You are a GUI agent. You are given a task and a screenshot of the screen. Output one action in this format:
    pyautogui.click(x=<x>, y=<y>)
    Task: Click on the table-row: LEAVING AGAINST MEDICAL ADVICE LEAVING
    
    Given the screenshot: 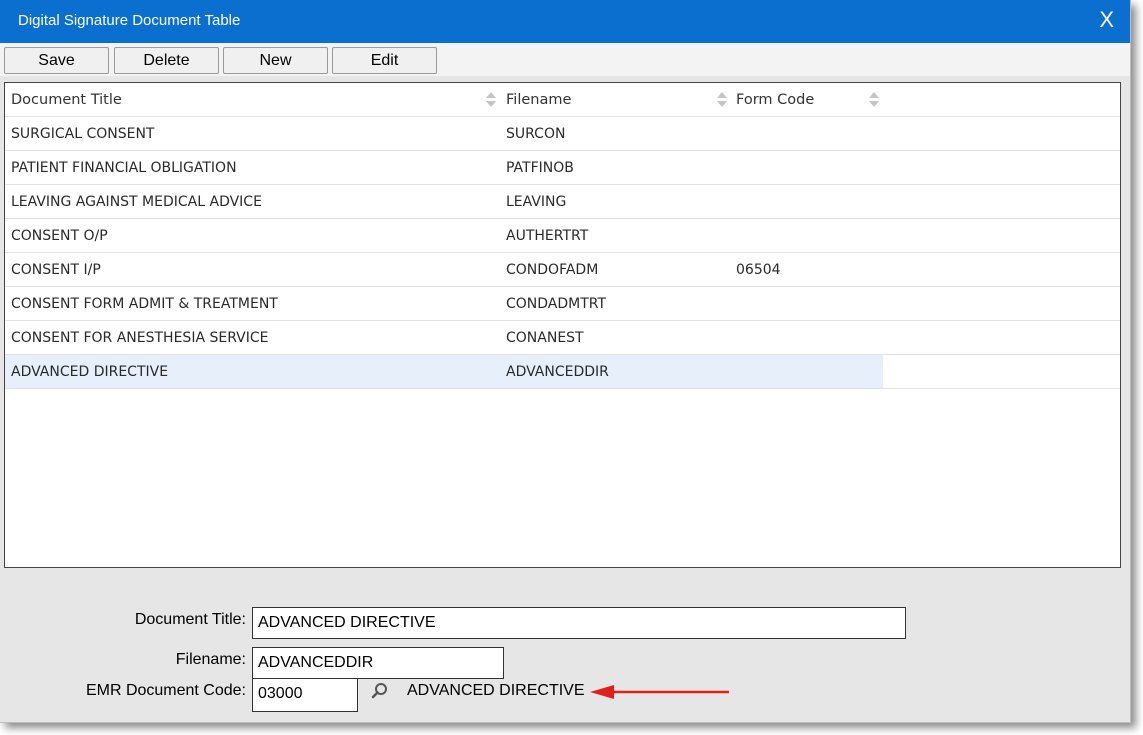 What is the action you would take?
    pyautogui.click(x=562, y=202)
    